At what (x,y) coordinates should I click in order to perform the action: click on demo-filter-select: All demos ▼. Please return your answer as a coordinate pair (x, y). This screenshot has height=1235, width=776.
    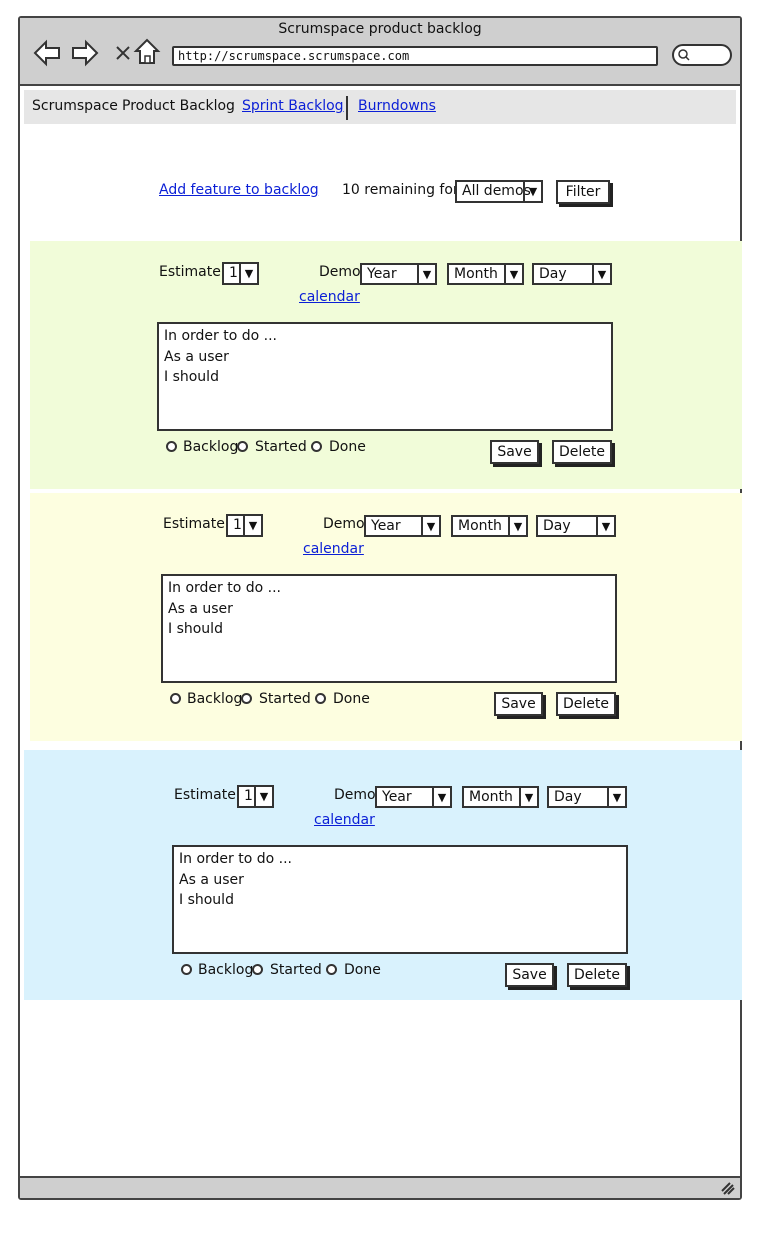
    Looking at the image, I should click on (499, 191).